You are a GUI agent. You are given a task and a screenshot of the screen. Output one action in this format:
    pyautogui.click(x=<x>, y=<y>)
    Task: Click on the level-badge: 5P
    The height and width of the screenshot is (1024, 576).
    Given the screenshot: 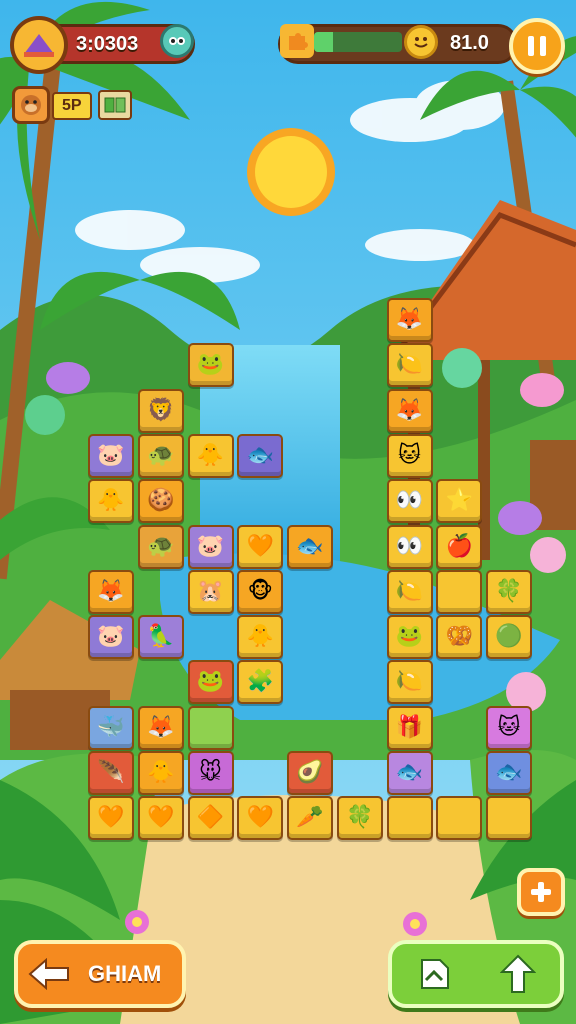 What is the action you would take?
    pyautogui.click(x=72, y=106)
    